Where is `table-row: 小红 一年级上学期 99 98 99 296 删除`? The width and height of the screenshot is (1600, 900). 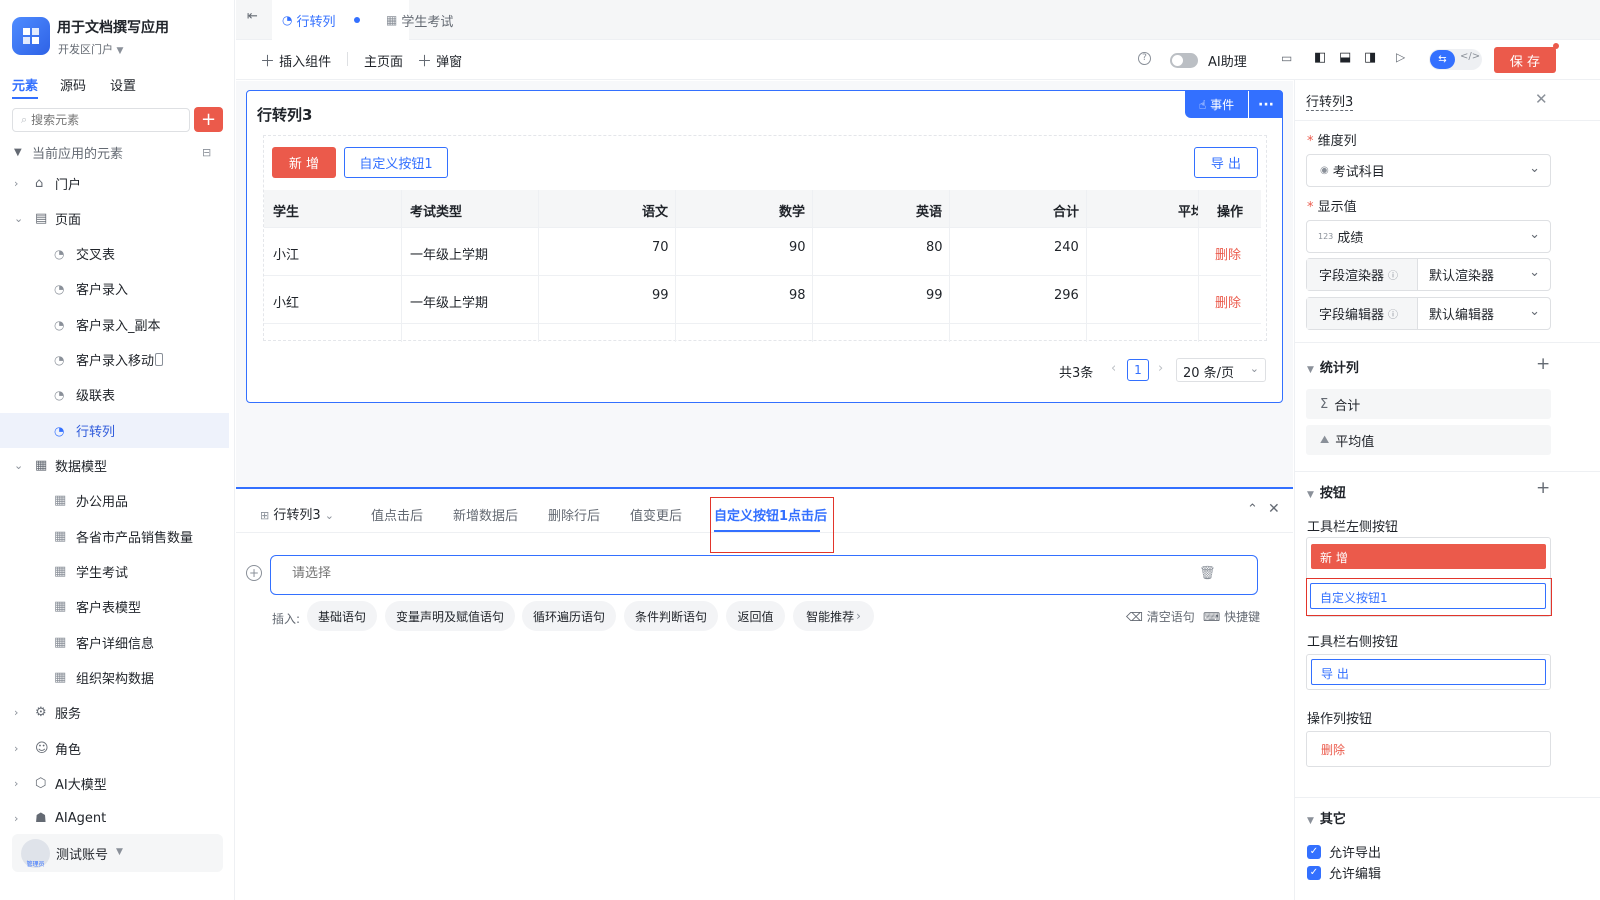
table-row: 小红 一年级上学期 99 98 99 296 删除 is located at coordinates (762, 300).